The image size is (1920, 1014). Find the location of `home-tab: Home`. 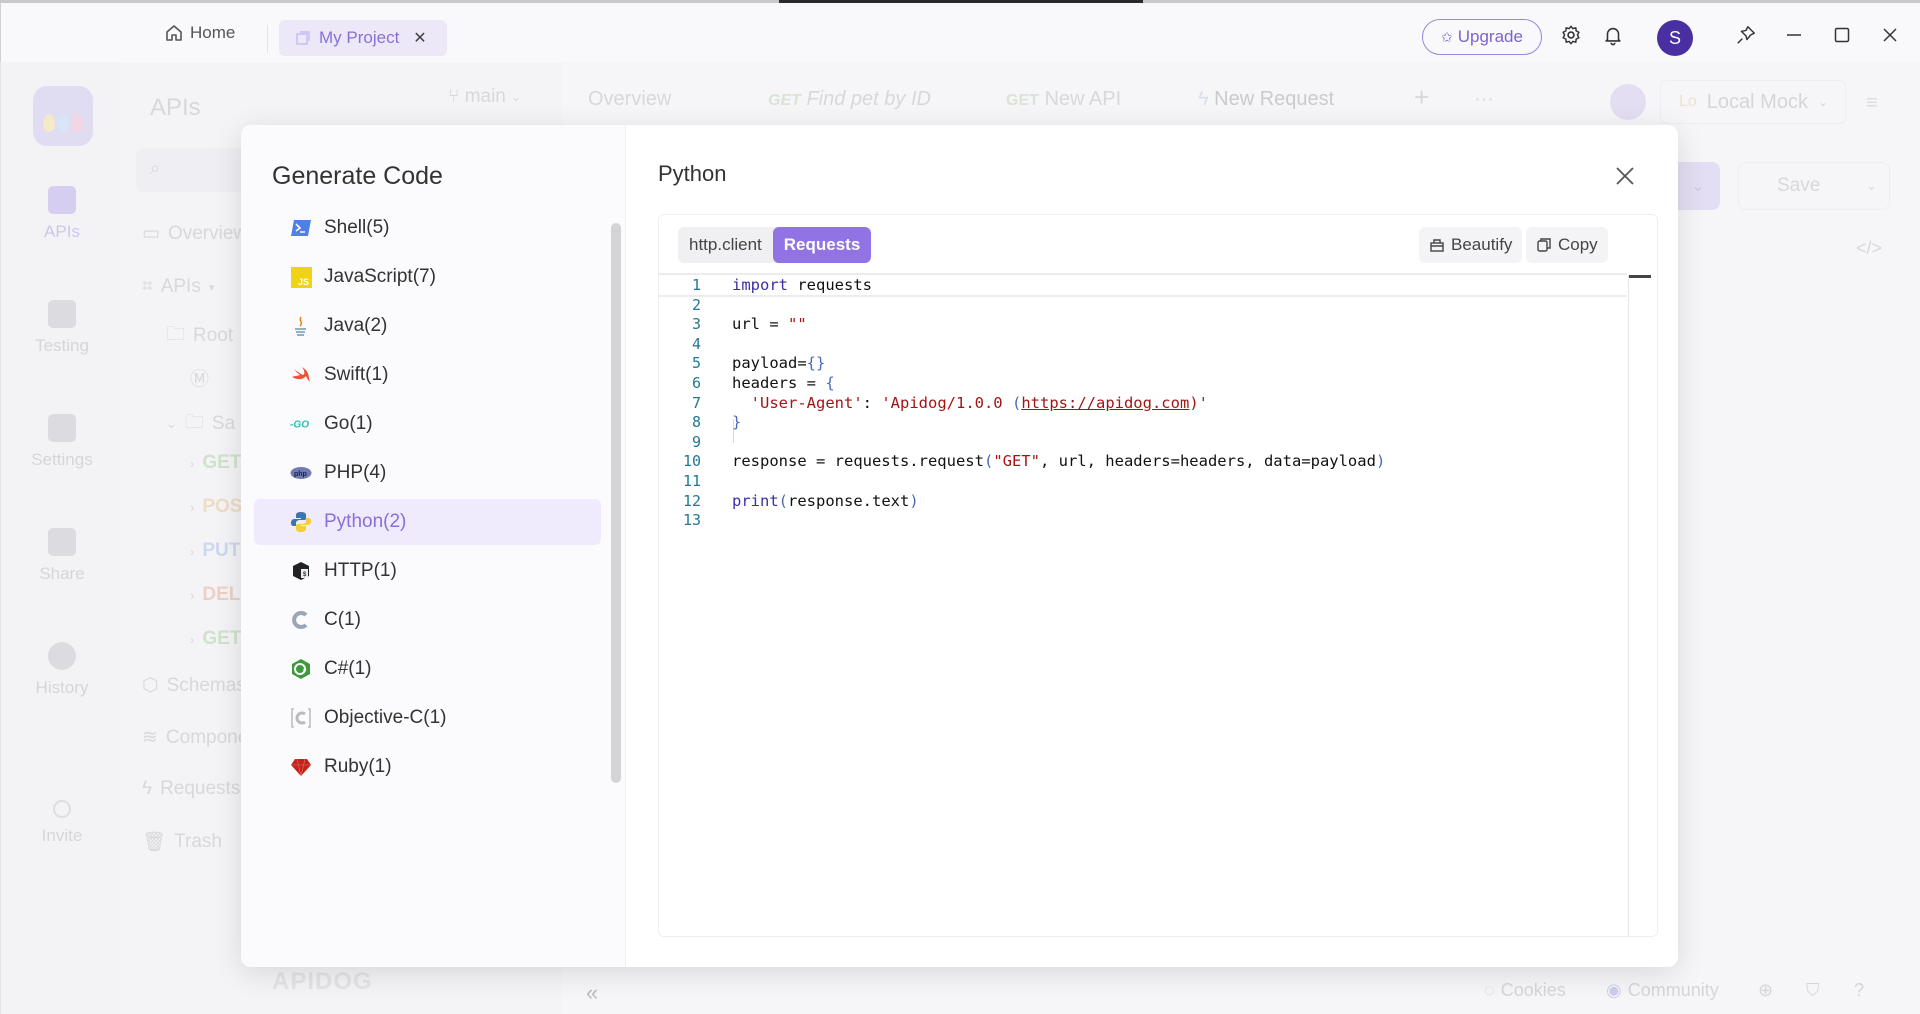

home-tab: Home is located at coordinates (199, 33).